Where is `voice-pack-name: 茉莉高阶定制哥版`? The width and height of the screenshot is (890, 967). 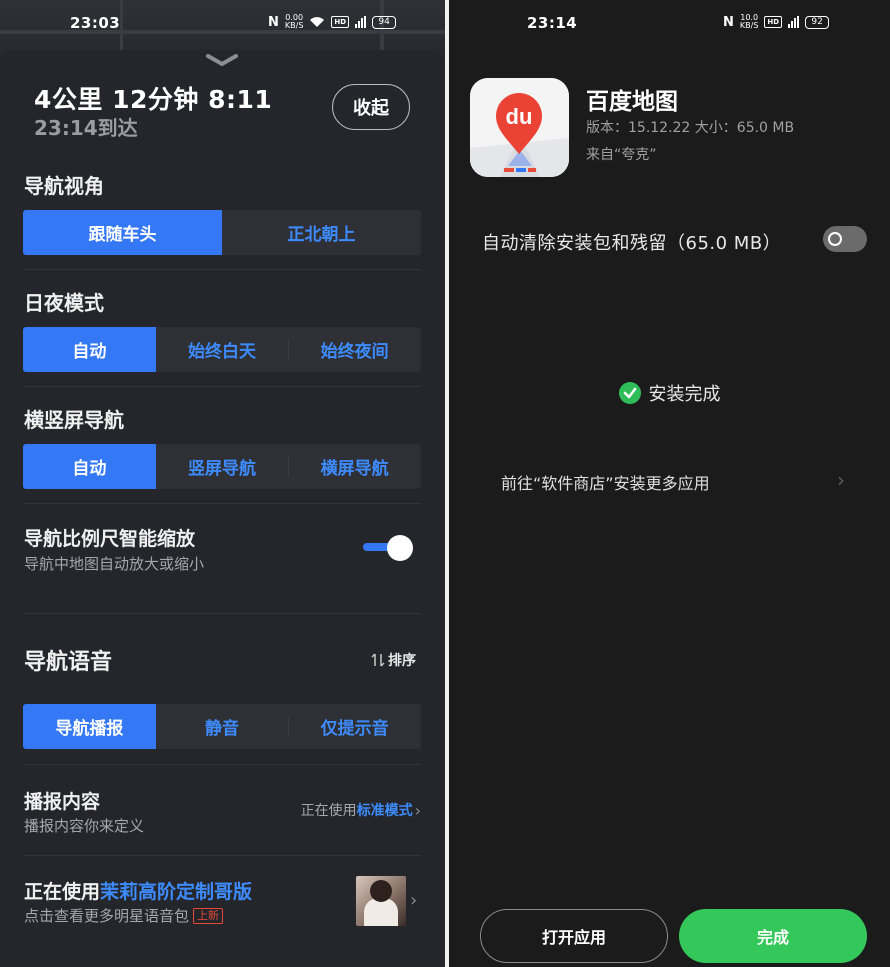
voice-pack-name: 茉莉高阶定制哥版 is located at coordinates (176, 892).